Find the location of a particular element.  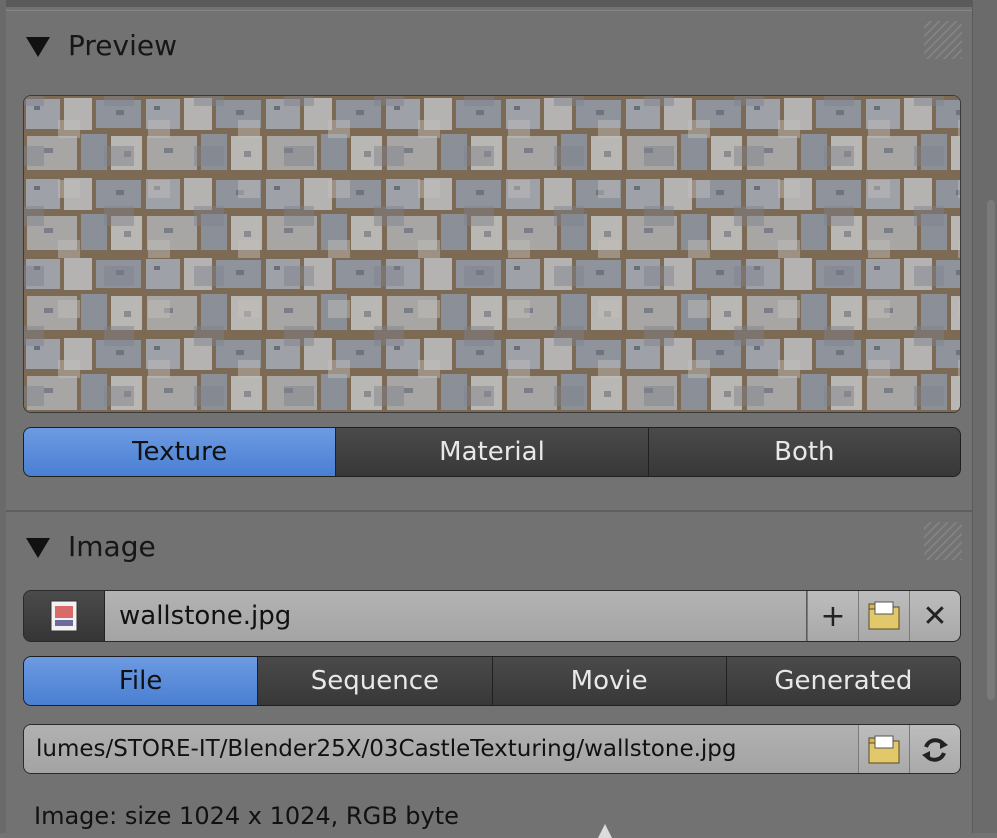

reload-icon is located at coordinates (935, 750).